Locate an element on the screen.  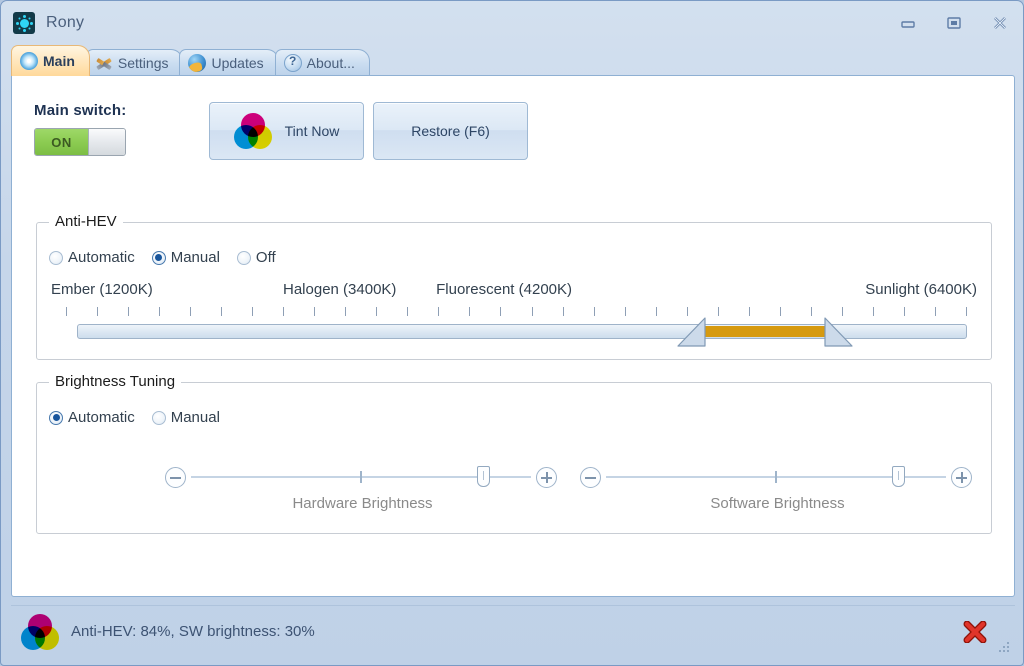
main-switch-label: Main switch: is located at coordinates (80, 110).